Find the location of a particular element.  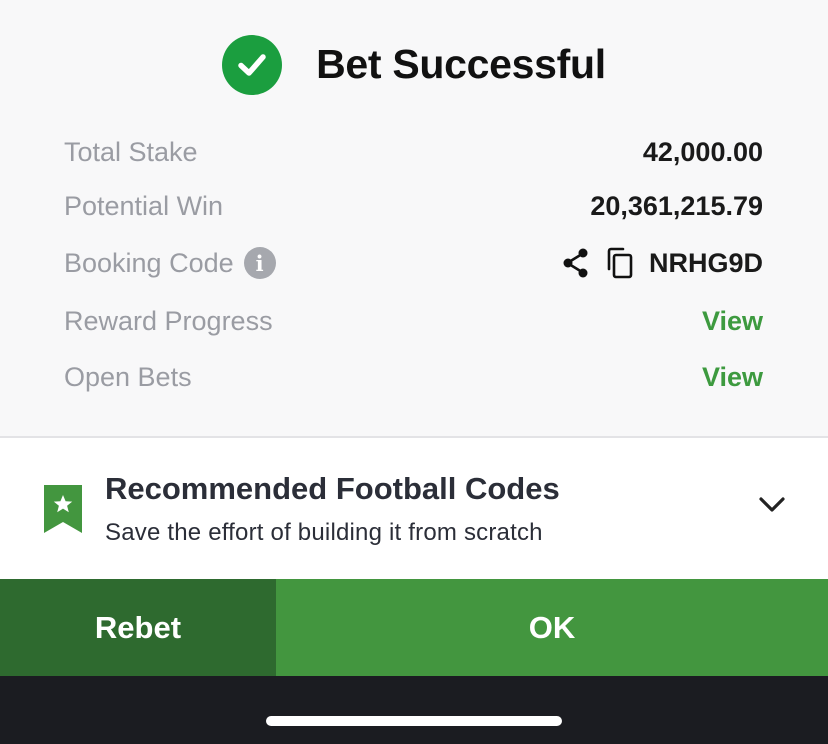

total-stake-row: Total Stake 42,000.00 is located at coordinates (413, 152).